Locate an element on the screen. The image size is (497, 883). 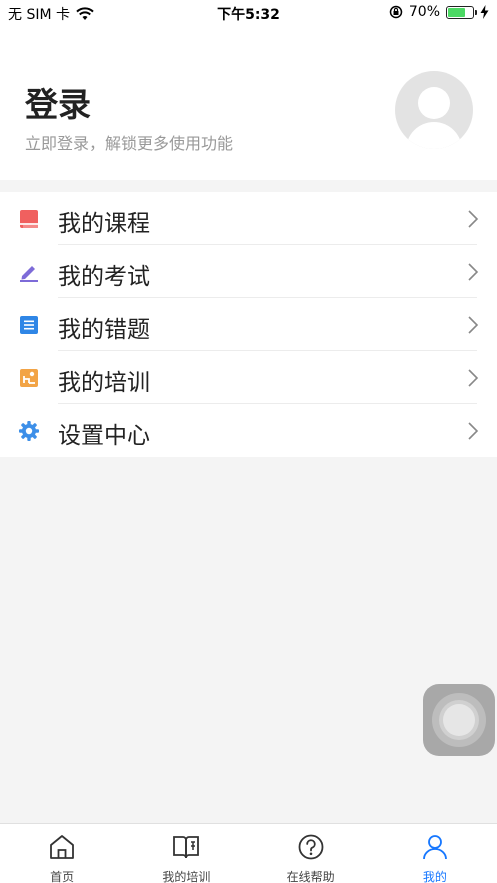
menu-item-label: 我的培训 is located at coordinates (104, 383).